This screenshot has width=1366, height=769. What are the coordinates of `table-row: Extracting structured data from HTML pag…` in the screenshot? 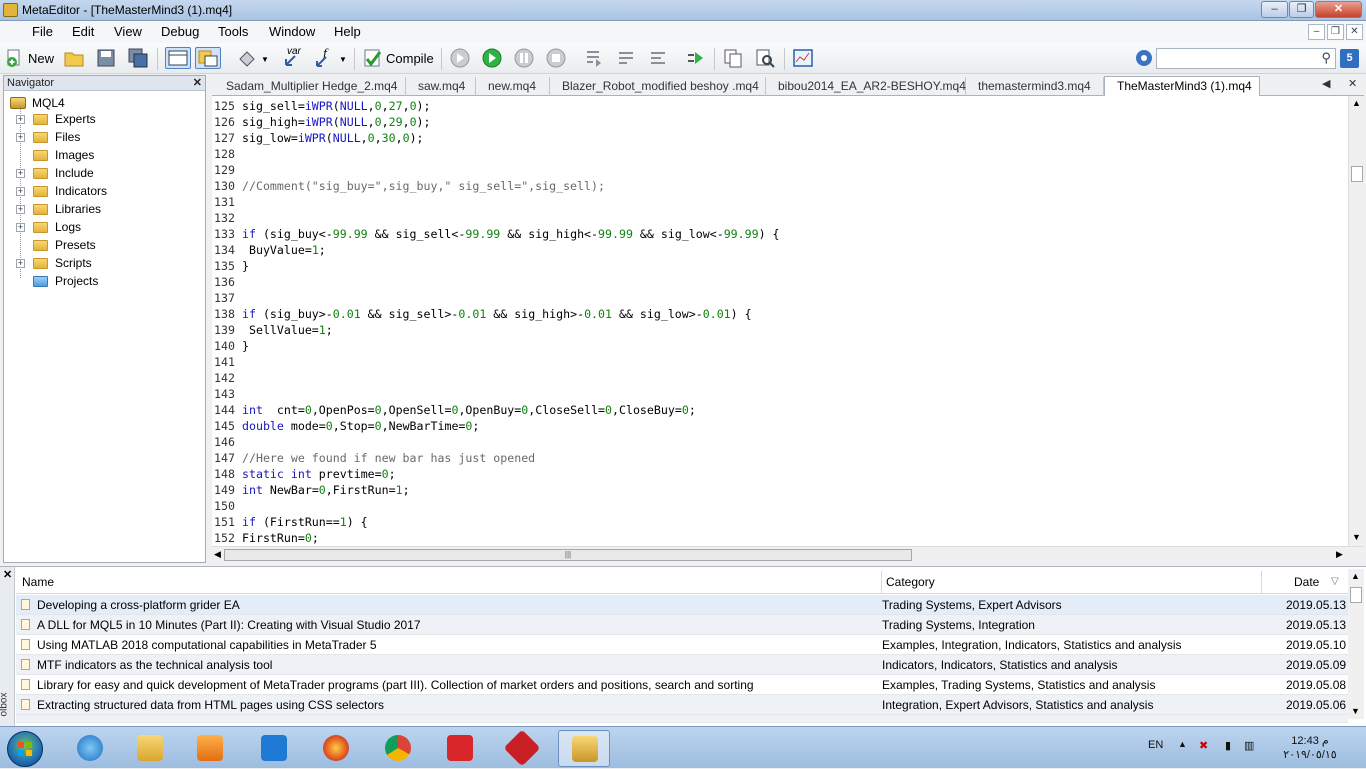 It's located at (682, 705).